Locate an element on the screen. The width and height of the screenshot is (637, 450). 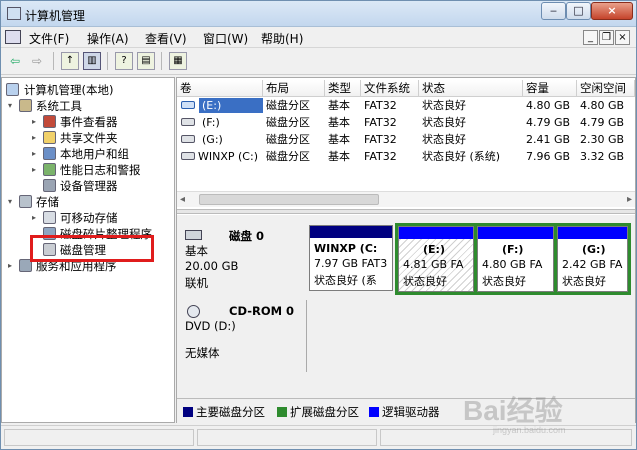
cdrom-empty-area is located at coordinates (469, 336).